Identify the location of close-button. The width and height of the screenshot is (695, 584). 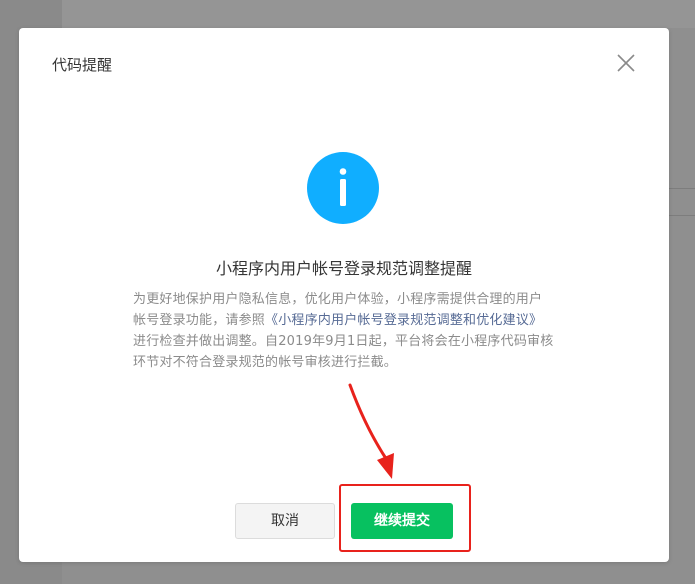
(626, 63).